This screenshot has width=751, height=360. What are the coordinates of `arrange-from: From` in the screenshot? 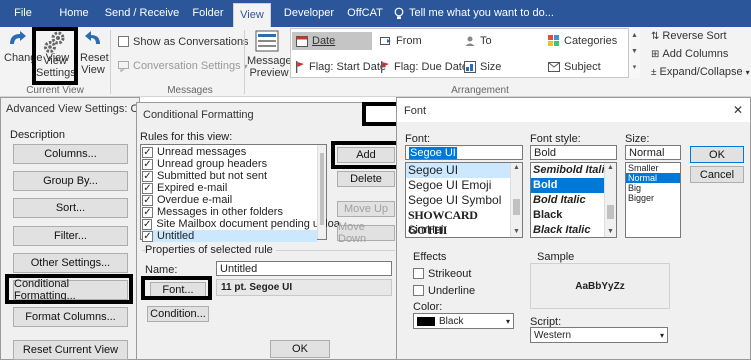 It's located at (401, 41).